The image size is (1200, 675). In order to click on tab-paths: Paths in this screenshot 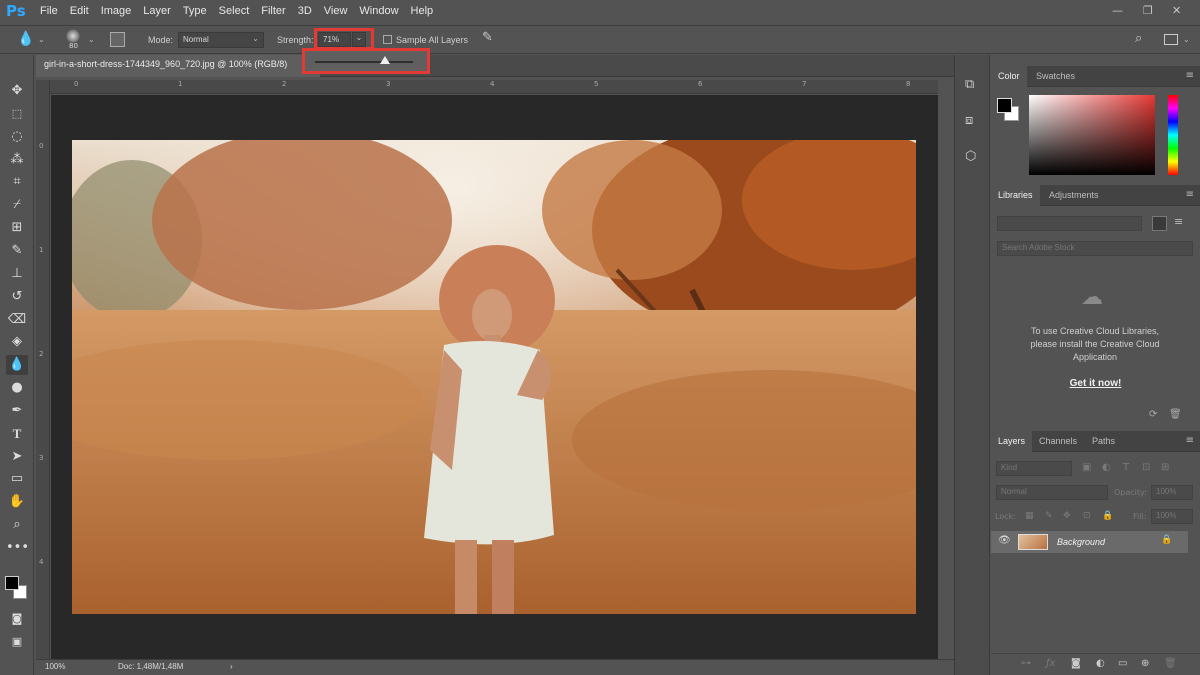, I will do `click(1103, 441)`.